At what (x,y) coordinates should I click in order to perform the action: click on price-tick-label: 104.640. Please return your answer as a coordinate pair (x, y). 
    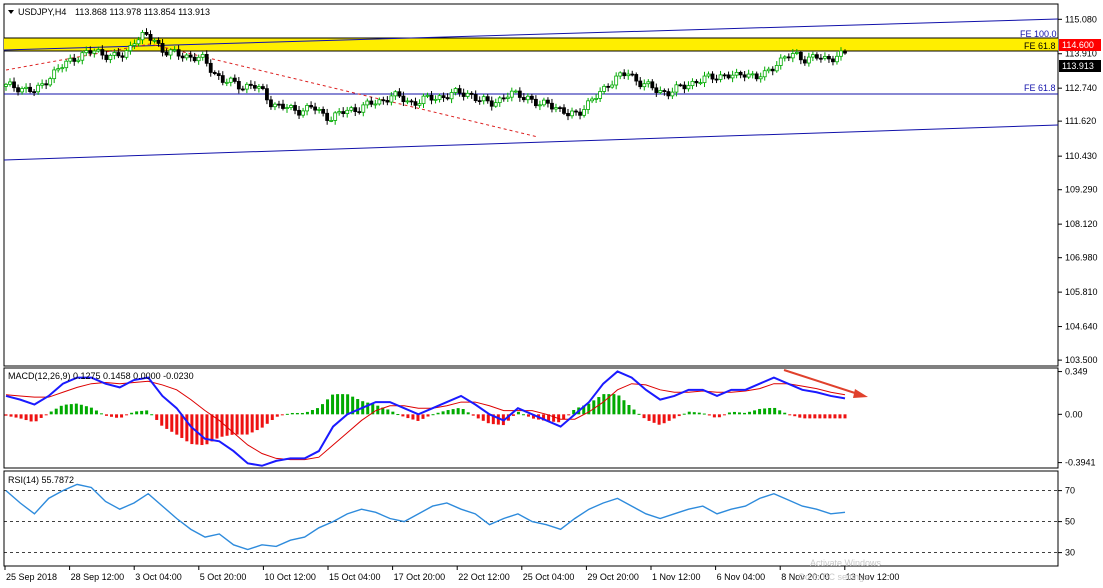
    Looking at the image, I should click on (1081, 327).